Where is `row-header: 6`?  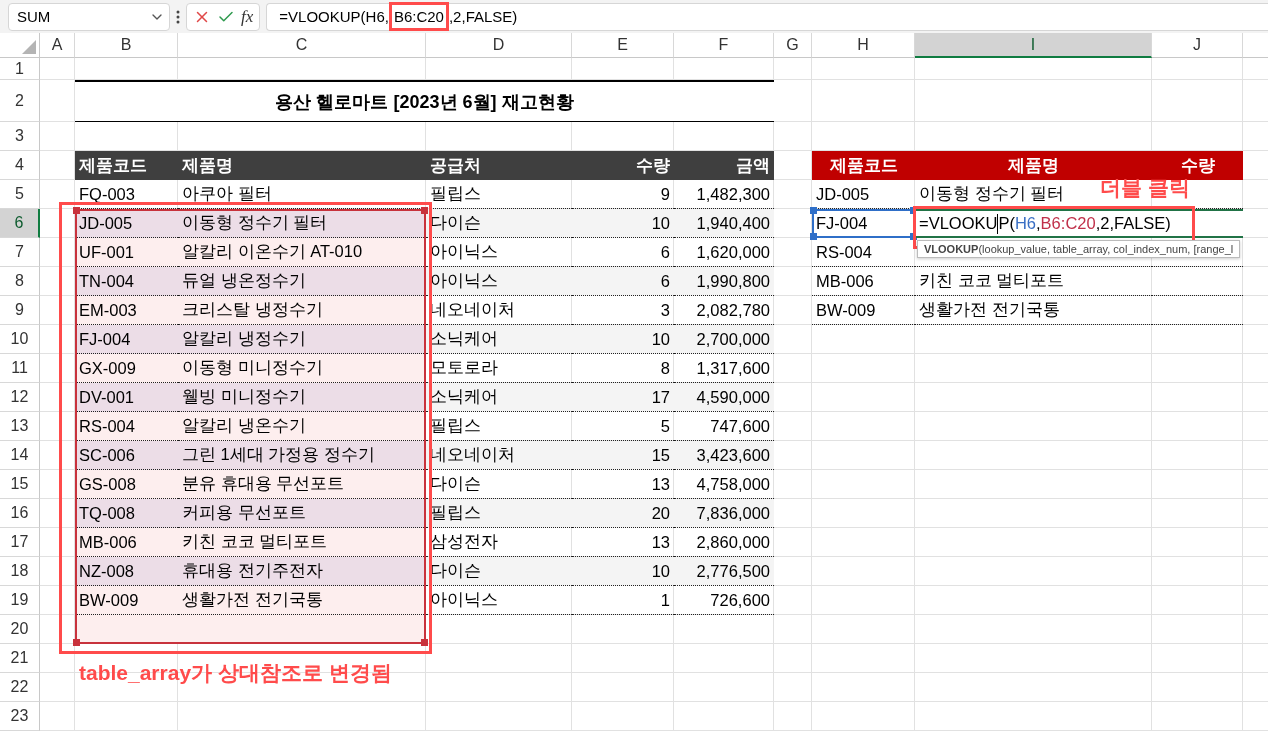 row-header: 6 is located at coordinates (20, 223).